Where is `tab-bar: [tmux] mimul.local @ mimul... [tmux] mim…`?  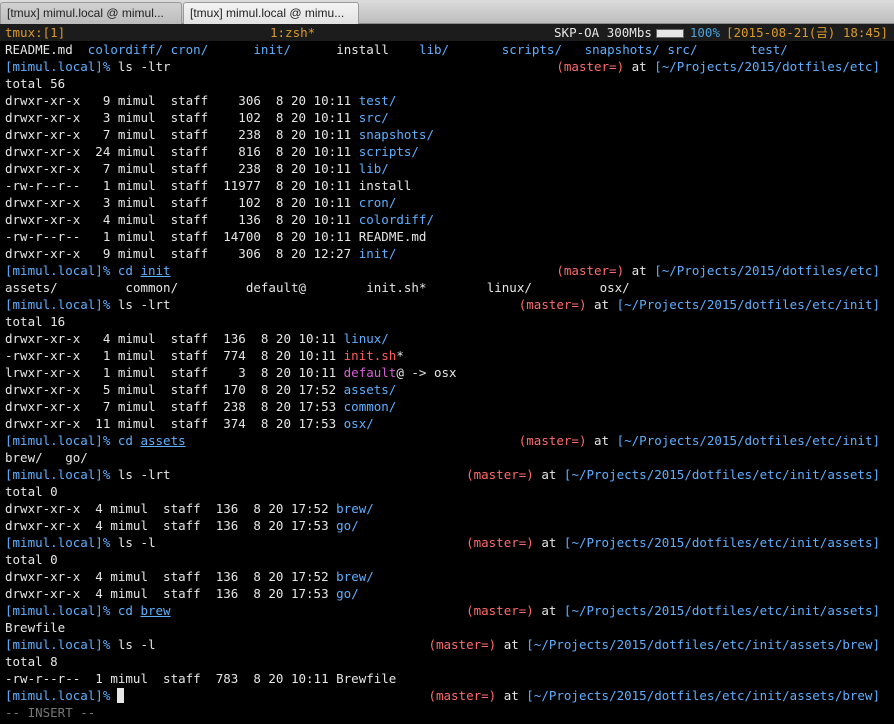
tab-bar: [tmux] mimul.local @ mimul... [tmux] mim… is located at coordinates (447, 12).